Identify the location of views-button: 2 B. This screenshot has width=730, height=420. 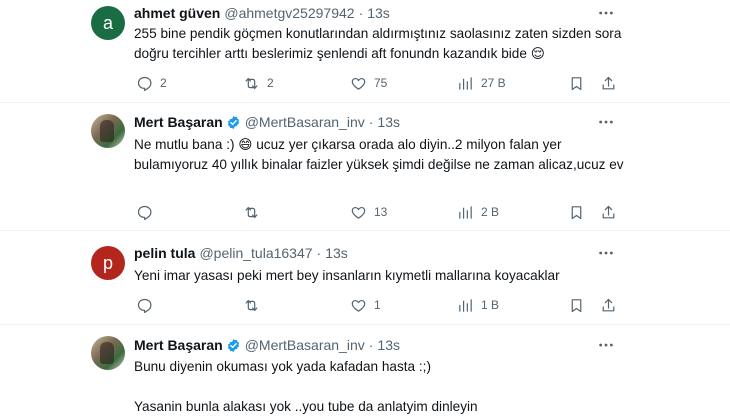
(478, 212).